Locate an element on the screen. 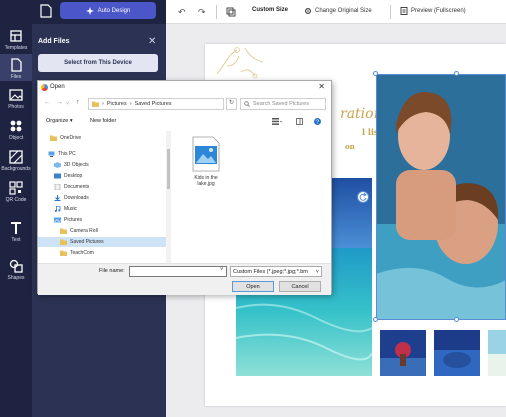  rail-label: Backgrounds is located at coordinates (16, 169).